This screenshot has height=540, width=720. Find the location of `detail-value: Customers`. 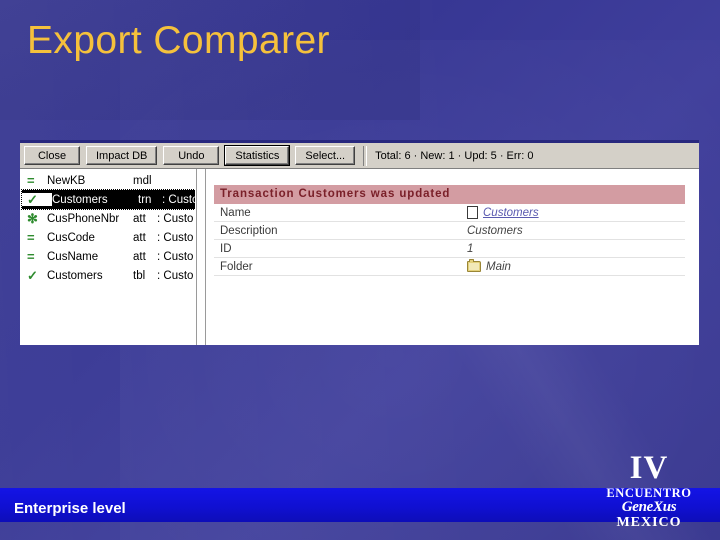

detail-value: Customers is located at coordinates (495, 230).